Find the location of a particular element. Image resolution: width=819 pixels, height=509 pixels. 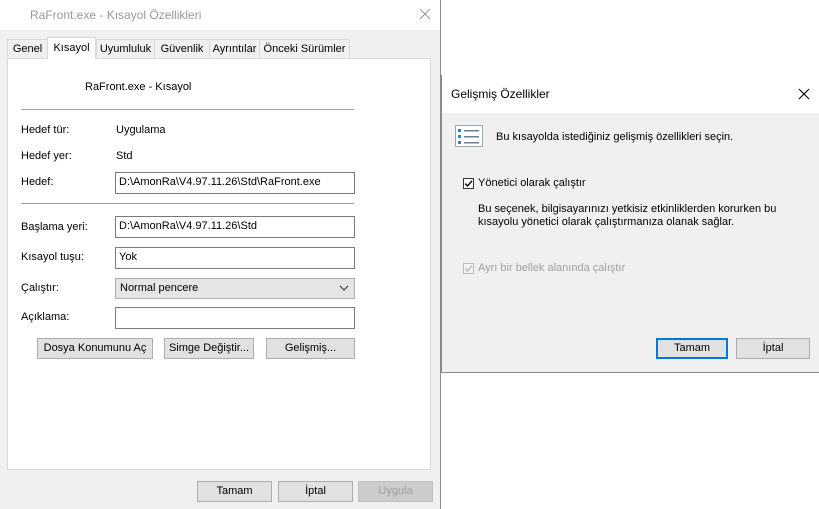

open-file-location-button: Dosya Konumunu Aç is located at coordinates (95, 348).